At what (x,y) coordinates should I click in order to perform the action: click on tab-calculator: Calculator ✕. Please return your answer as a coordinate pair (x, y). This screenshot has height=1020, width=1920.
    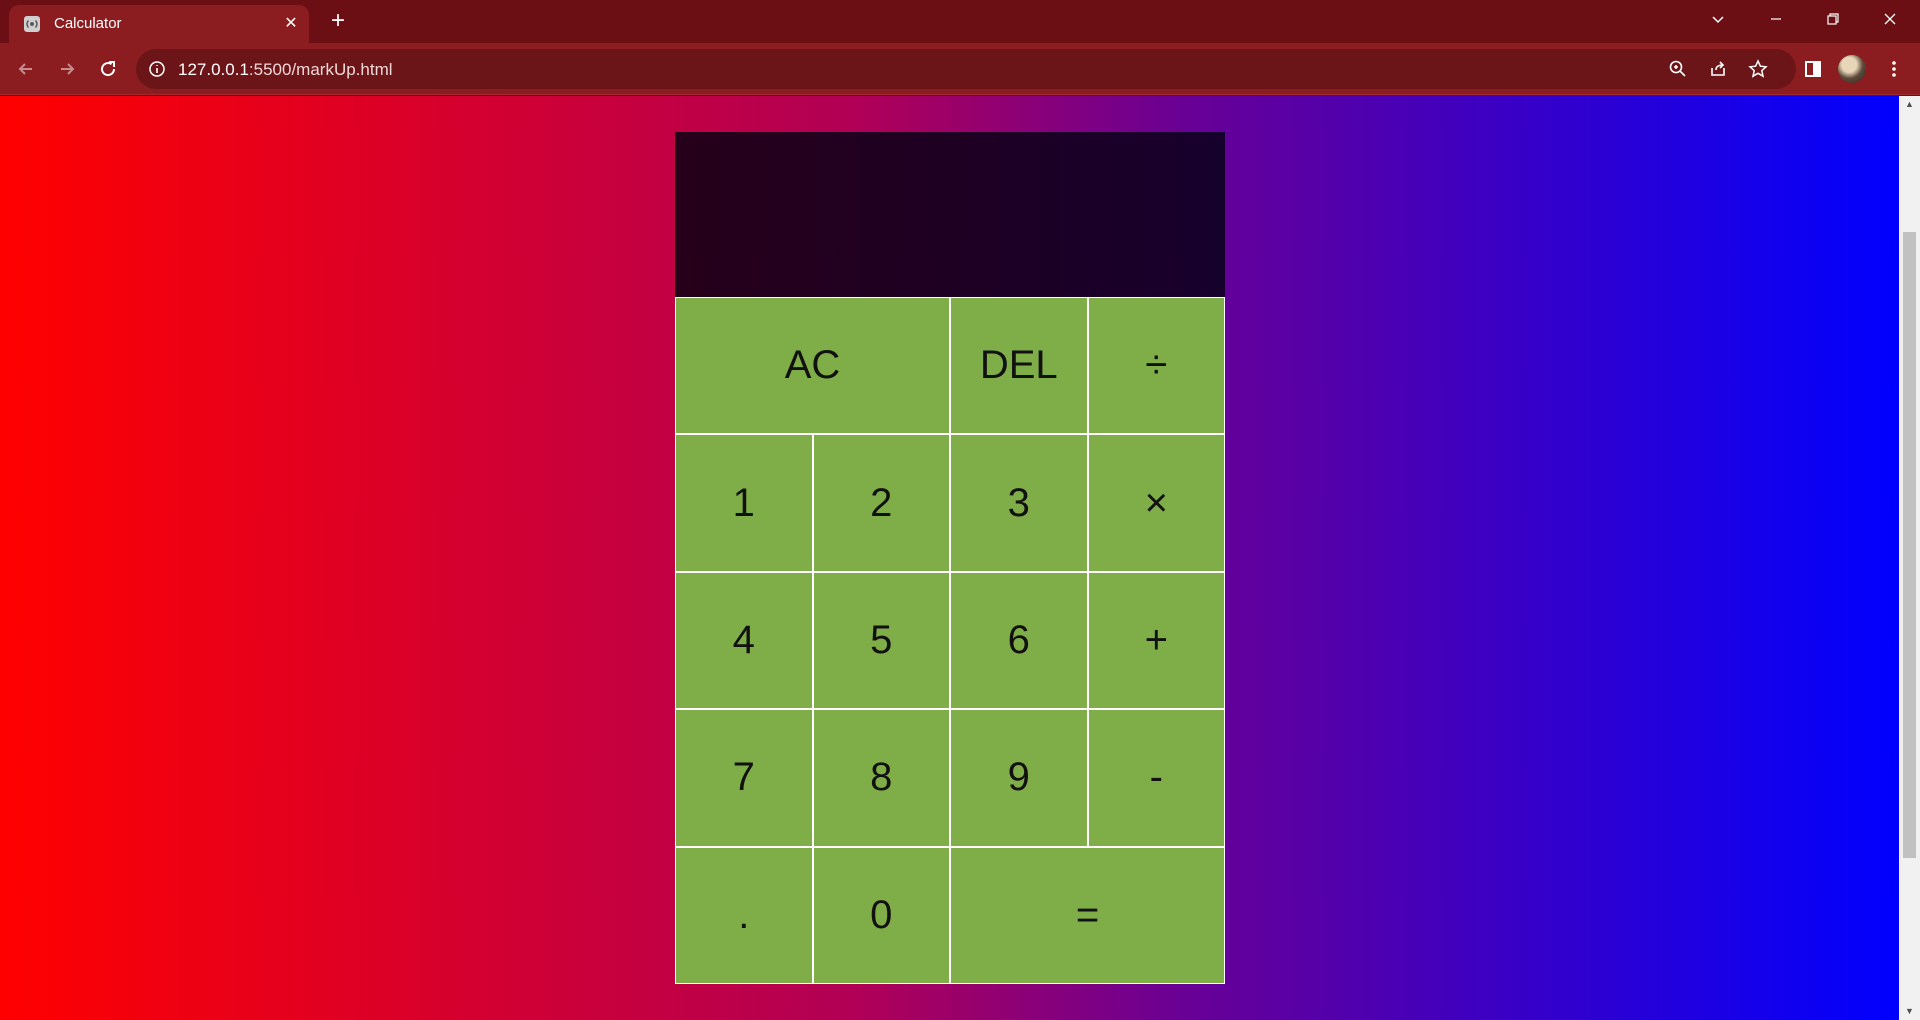
    Looking at the image, I should click on (159, 24).